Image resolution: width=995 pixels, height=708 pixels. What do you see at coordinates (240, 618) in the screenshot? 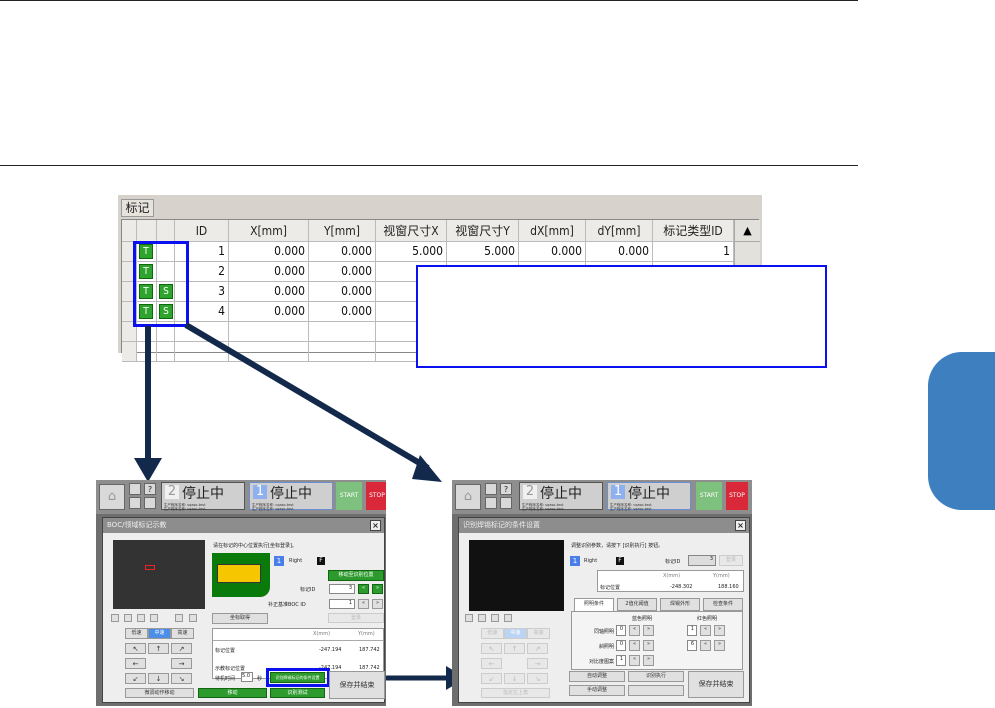
I see `get-coordinate-button: 坐标取得` at bounding box center [240, 618].